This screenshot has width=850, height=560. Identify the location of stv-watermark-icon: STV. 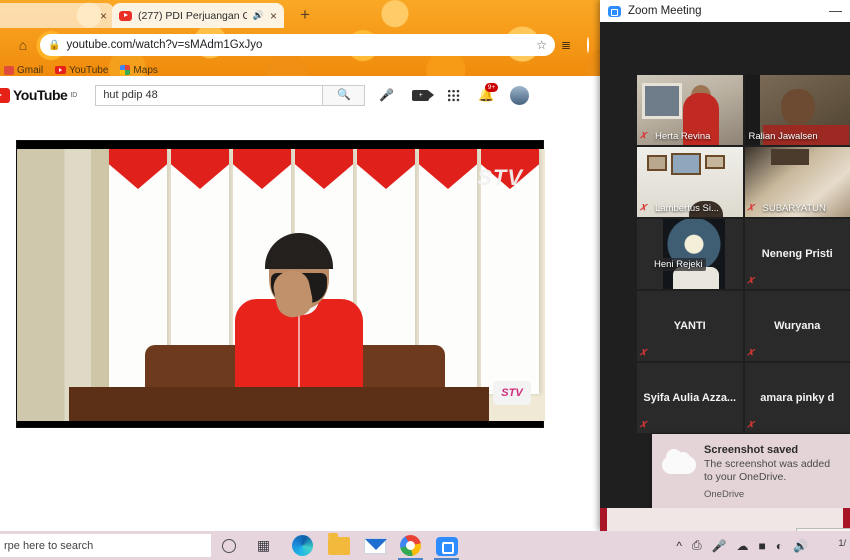
(500, 177).